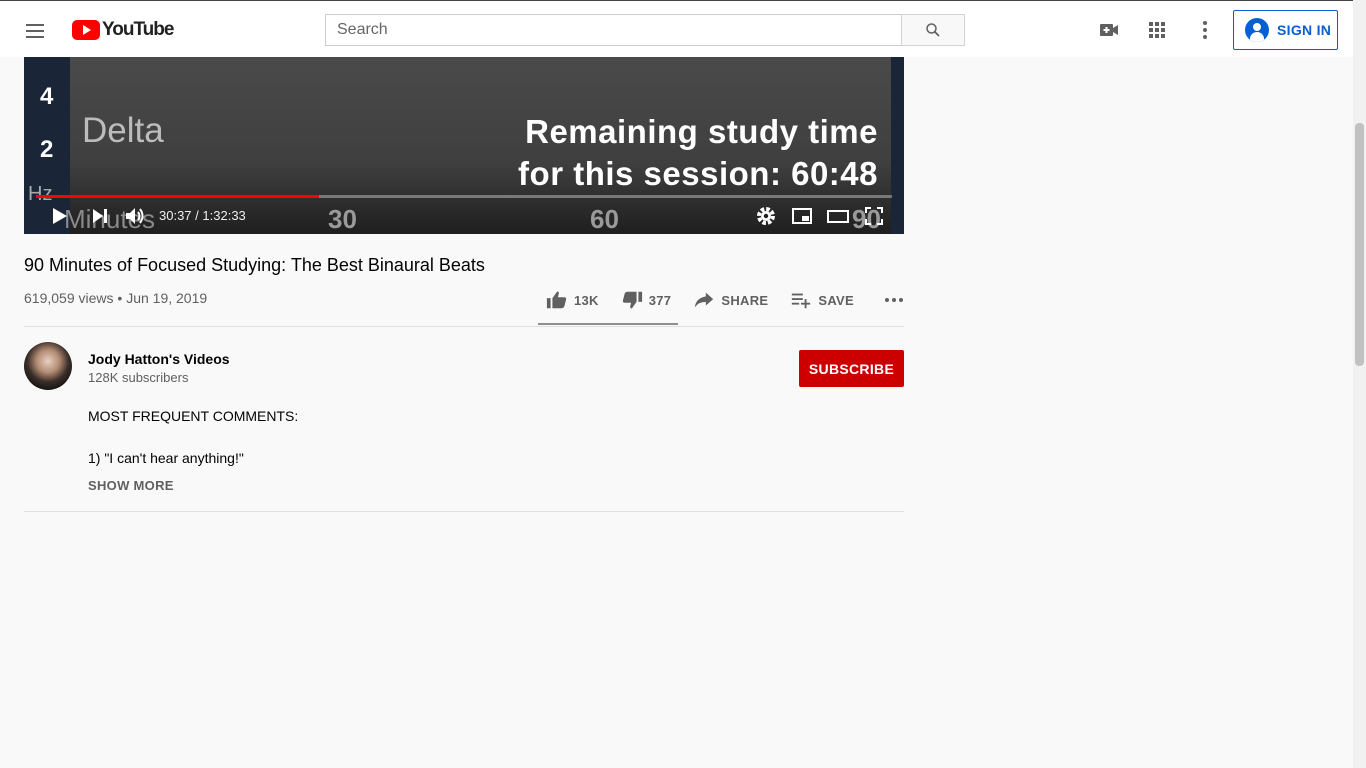 The width and height of the screenshot is (1366, 768). Describe the element at coordinates (36, 31) in the screenshot. I see `guide-menu-icon` at that location.